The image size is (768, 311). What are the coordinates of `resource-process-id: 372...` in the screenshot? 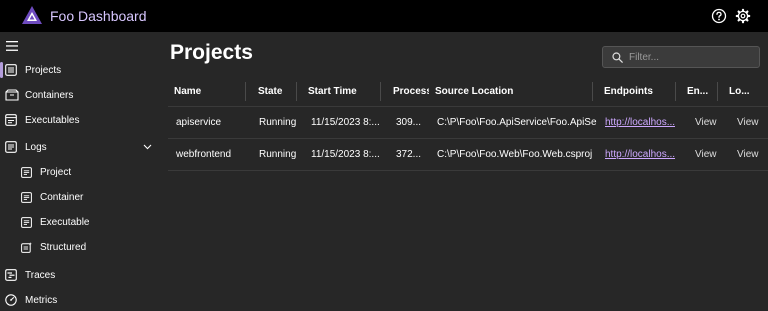 It's located at (409, 154).